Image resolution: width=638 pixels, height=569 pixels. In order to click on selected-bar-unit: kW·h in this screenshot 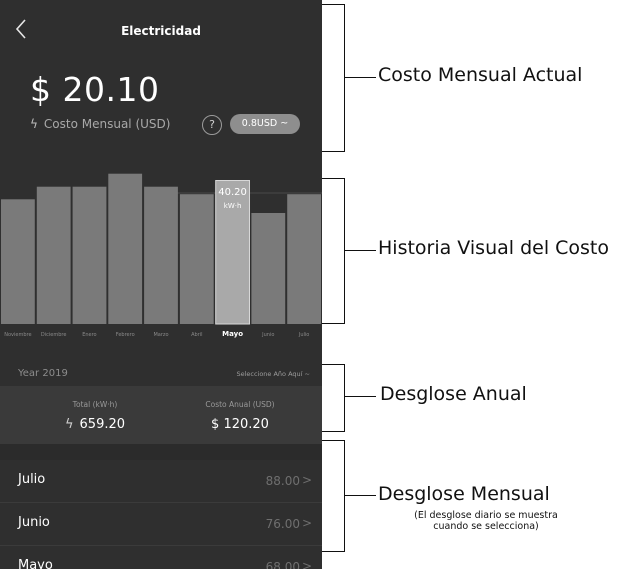, I will do `click(233, 206)`.